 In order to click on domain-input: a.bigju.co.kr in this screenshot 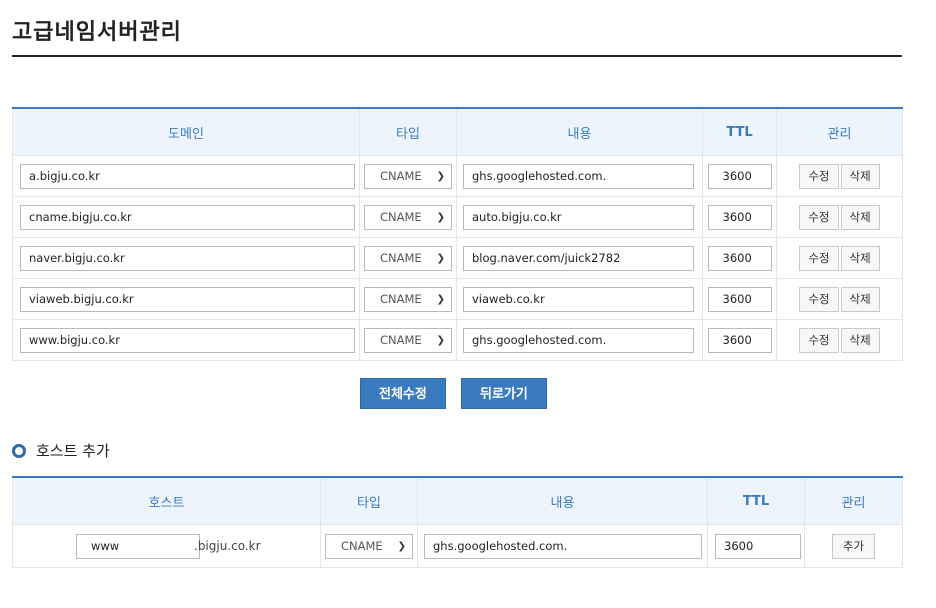, I will do `click(187, 176)`.